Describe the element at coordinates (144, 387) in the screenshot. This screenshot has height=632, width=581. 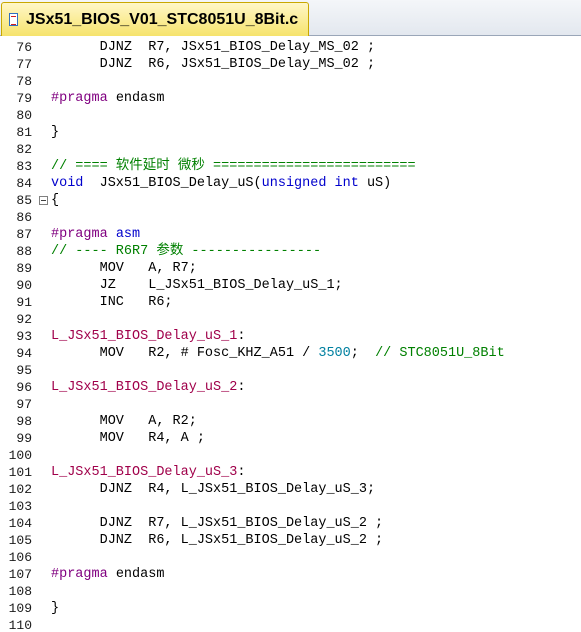
I see `code-token: L_JSx51_BIOS_Delay_uS_2` at that location.